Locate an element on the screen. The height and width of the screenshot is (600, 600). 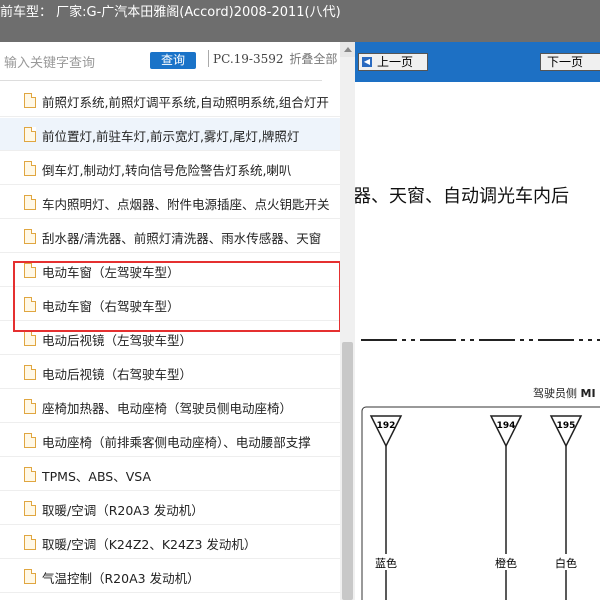
list-item: 座椅加热器、电动座椅（驾驶员侧电动座椅） is located at coordinates (170, 406).